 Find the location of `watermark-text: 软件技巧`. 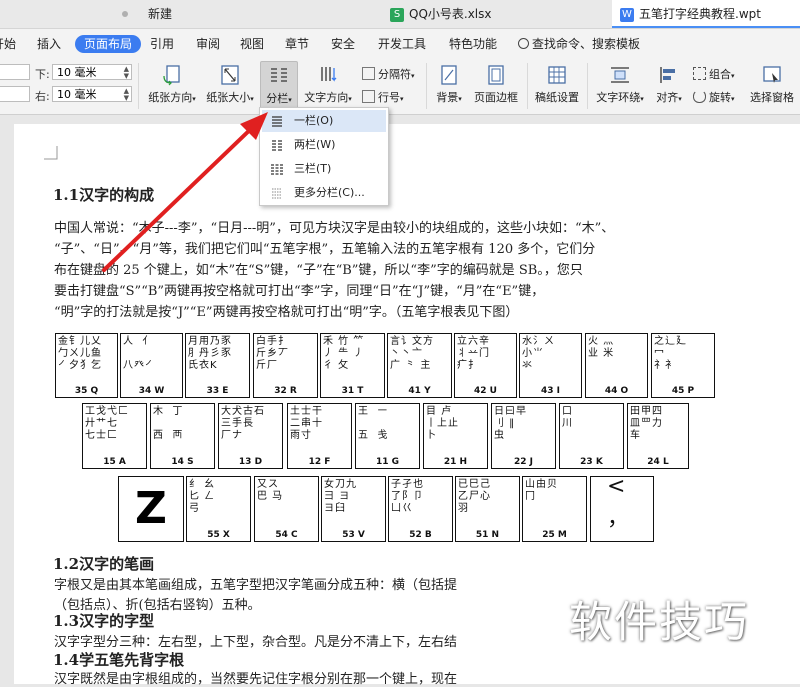

watermark-text: 软件技巧 is located at coordinates (659, 623).